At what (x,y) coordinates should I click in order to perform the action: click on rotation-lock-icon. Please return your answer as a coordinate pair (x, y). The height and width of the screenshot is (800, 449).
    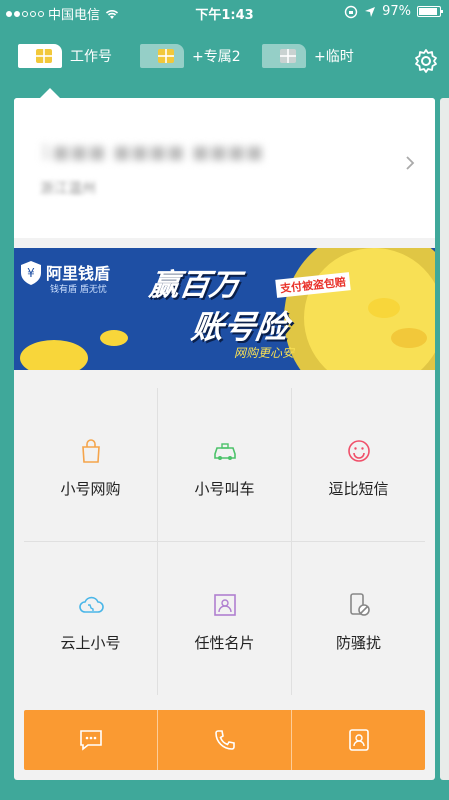
    Looking at the image, I should click on (351, 11).